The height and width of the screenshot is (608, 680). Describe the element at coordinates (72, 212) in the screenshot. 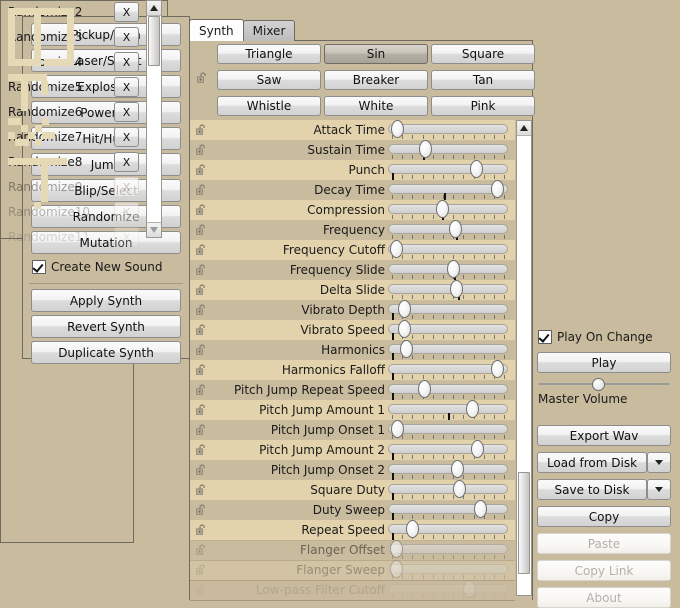

I see `list-item: Randomize10 X` at that location.